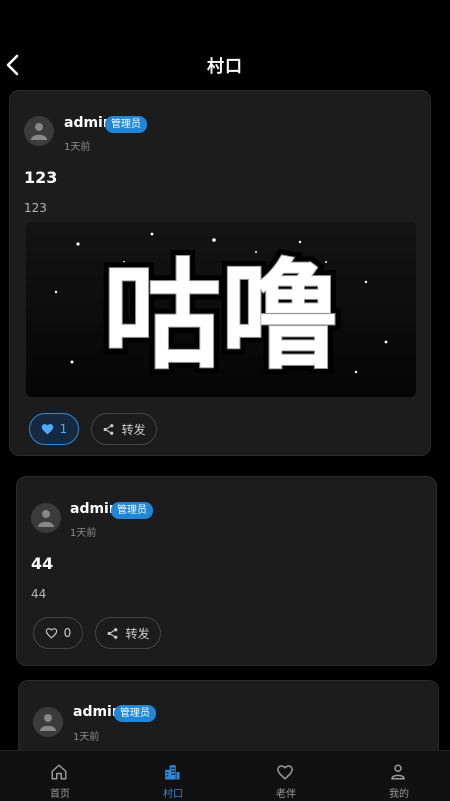 This screenshot has width=450, height=801. What do you see at coordinates (225, 45) in the screenshot?
I see `top-header: 村口` at bounding box center [225, 45].